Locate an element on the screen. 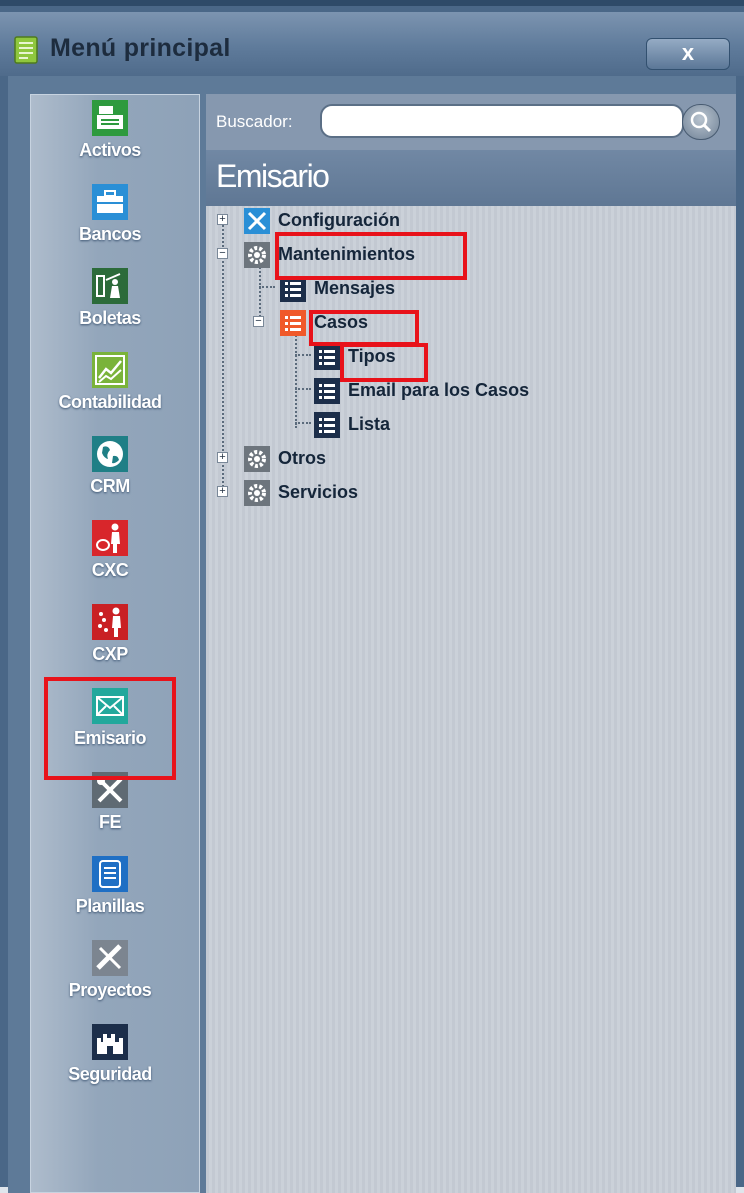 This screenshot has width=744, height=1193. menu-book-icon is located at coordinates (26, 50).